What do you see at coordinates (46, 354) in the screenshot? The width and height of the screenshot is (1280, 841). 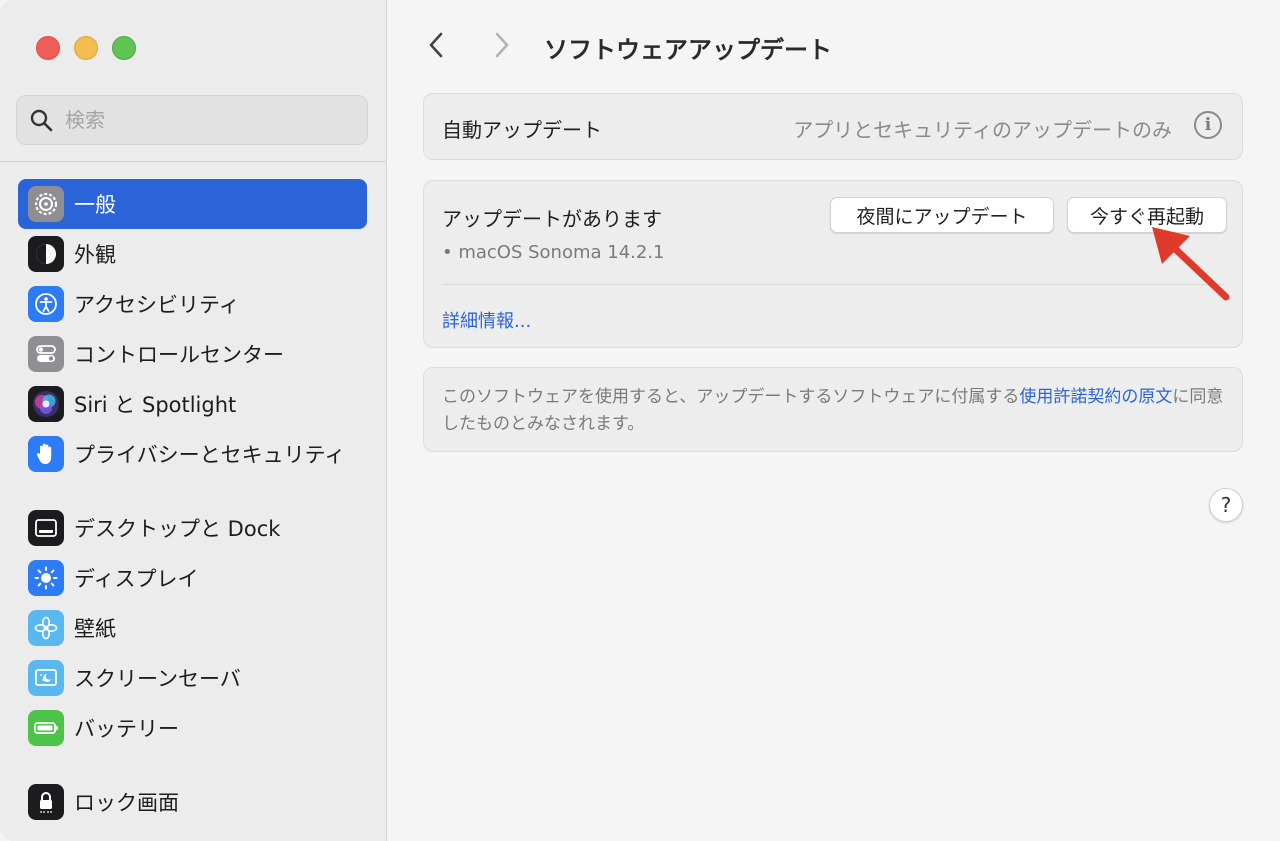 I see `control-center-icon` at bounding box center [46, 354].